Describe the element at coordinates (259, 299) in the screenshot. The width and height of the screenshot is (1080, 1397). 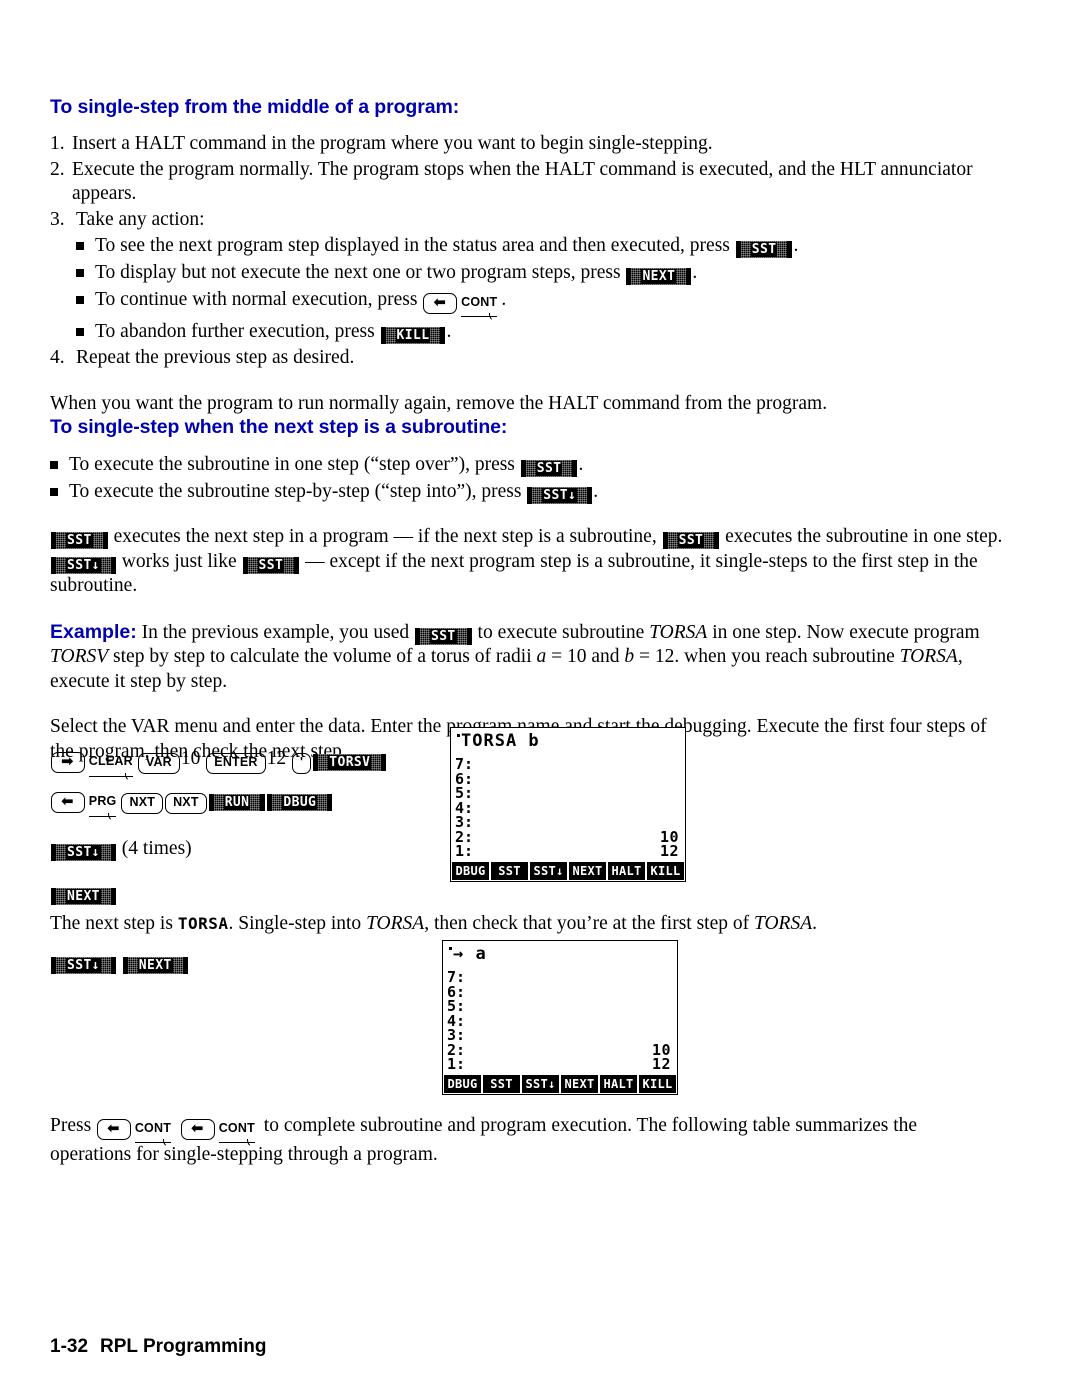
I see `bullet-text-lead: To continue with normal execution, press` at that location.